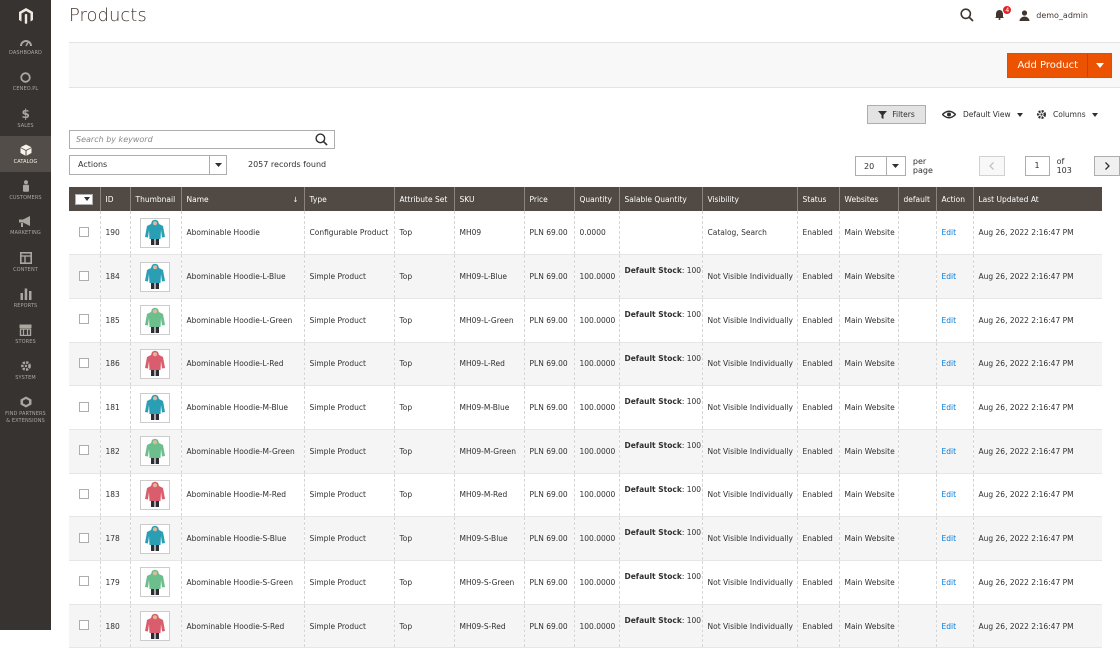  Describe the element at coordinates (25, 226) in the screenshot. I see `nav-marketing: MARKETING` at that location.